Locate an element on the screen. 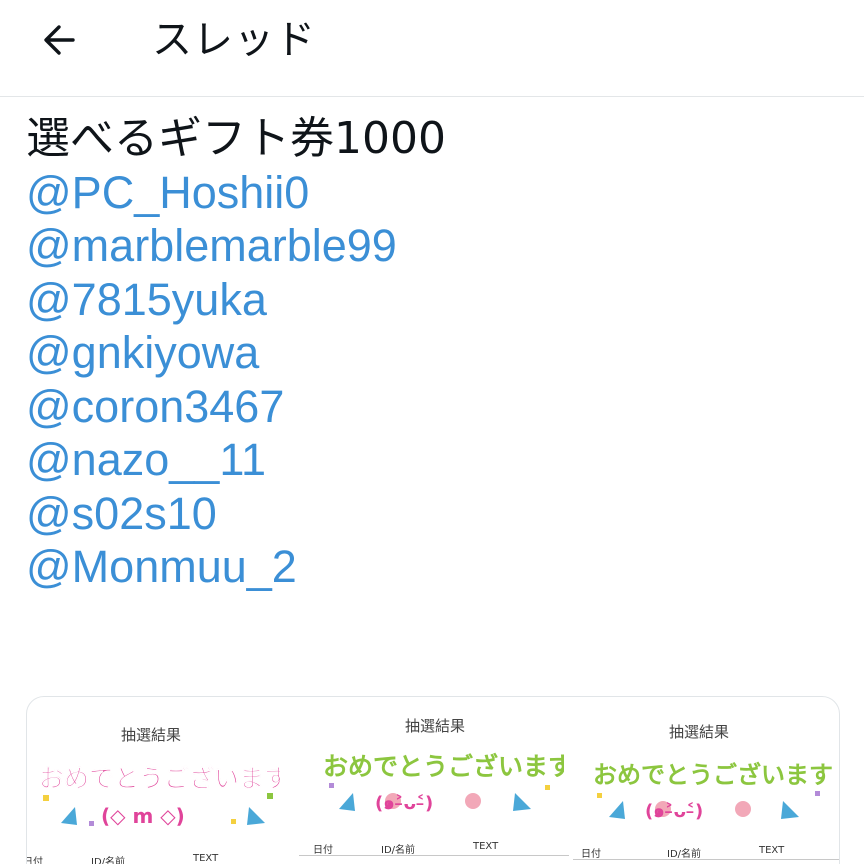  face-text: (◇ m ◇) is located at coordinates (143, 816).